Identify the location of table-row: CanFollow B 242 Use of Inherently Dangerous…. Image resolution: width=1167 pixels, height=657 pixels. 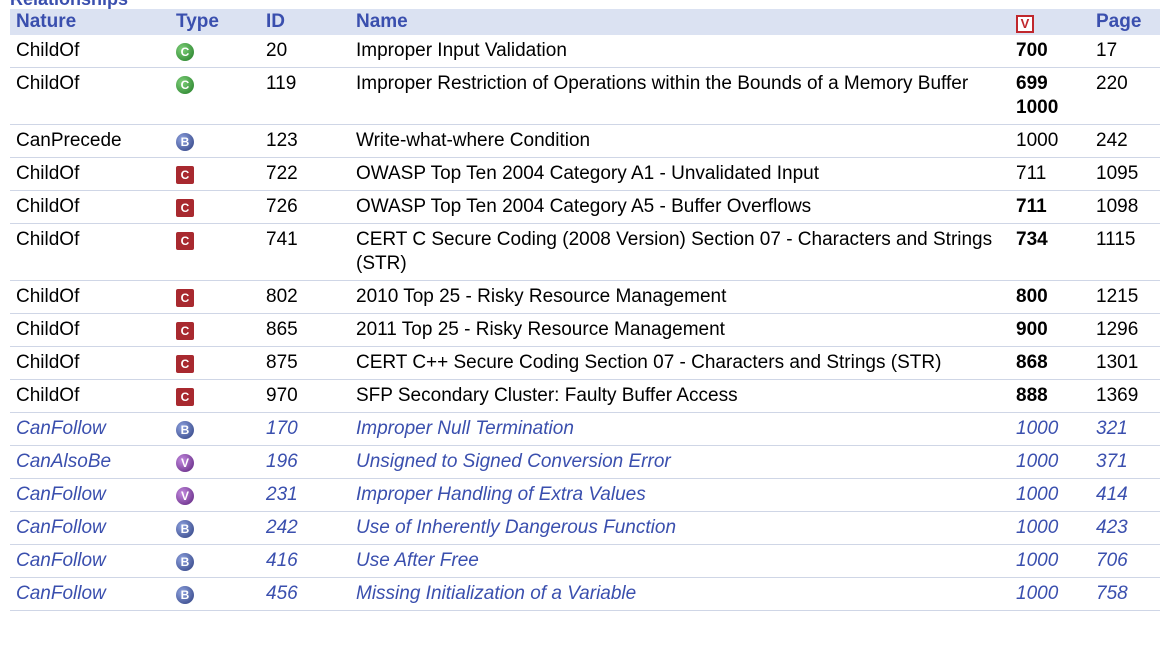
(585, 528).